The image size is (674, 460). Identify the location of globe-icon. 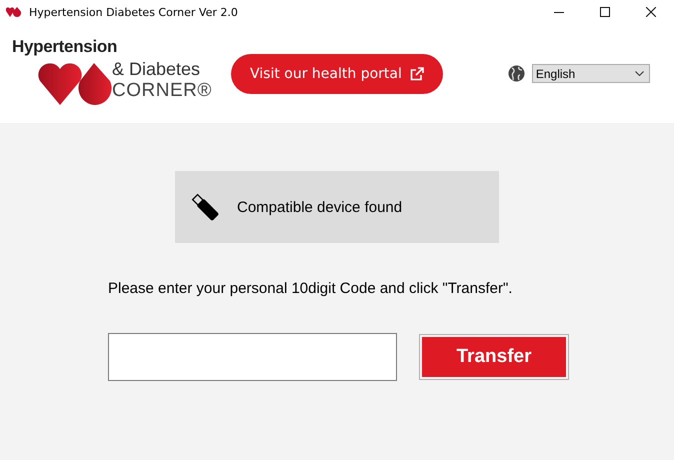
(516, 73).